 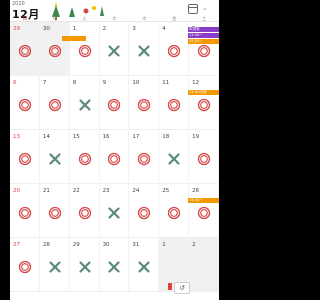 What do you see at coordinates (203, 41) in the screenshot?
I see `event-dec5-c: 15:00~` at bounding box center [203, 41].